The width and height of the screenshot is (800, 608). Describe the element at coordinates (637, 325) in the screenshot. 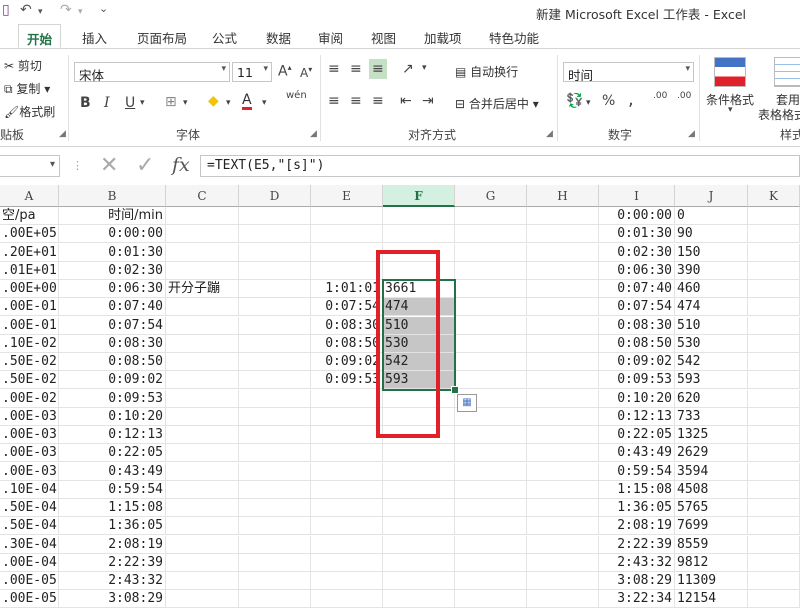

I see `cell-i7: 0:08:30` at that location.